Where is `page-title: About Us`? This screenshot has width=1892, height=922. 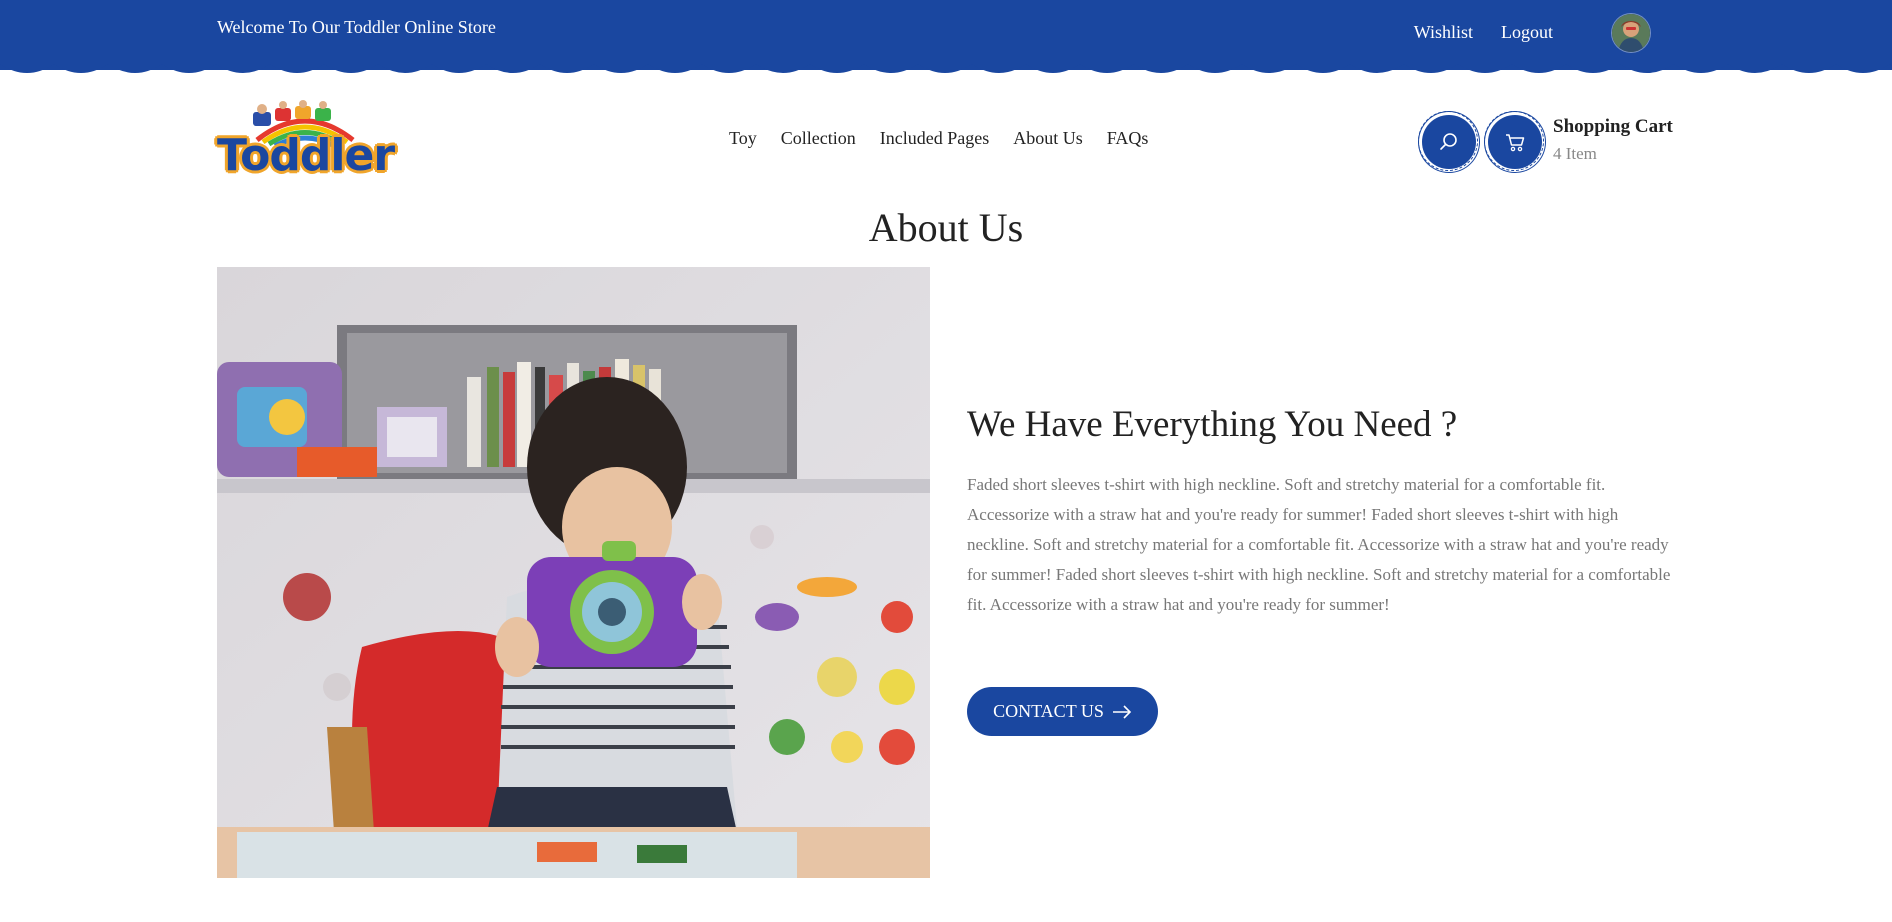 page-title: About Us is located at coordinates (946, 227).